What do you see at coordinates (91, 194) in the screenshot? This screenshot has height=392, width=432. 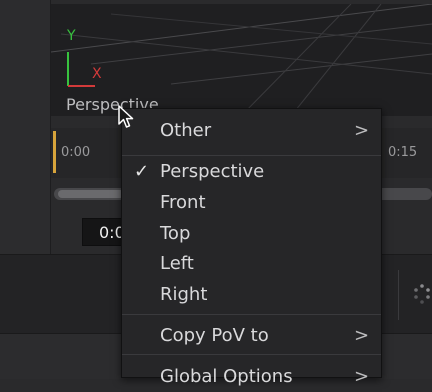 I see `timeline-scrollbar-thumb` at bounding box center [91, 194].